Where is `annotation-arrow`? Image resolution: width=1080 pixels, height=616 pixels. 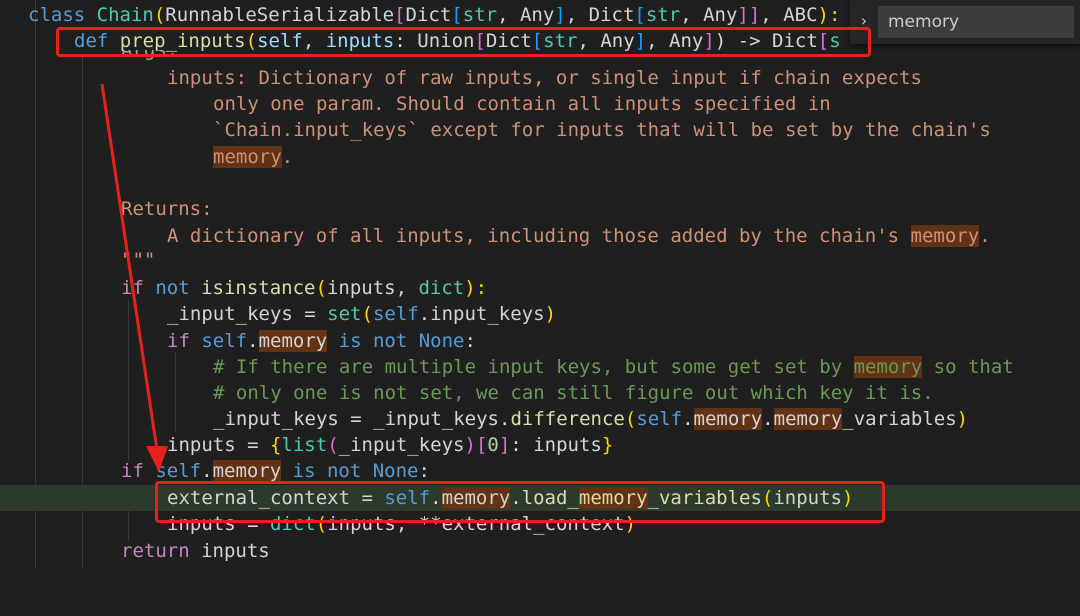
annotation-arrow is located at coordinates (134, 277).